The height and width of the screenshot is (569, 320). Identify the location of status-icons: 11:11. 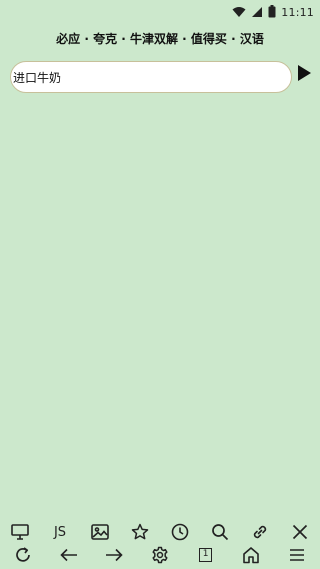
(273, 12).